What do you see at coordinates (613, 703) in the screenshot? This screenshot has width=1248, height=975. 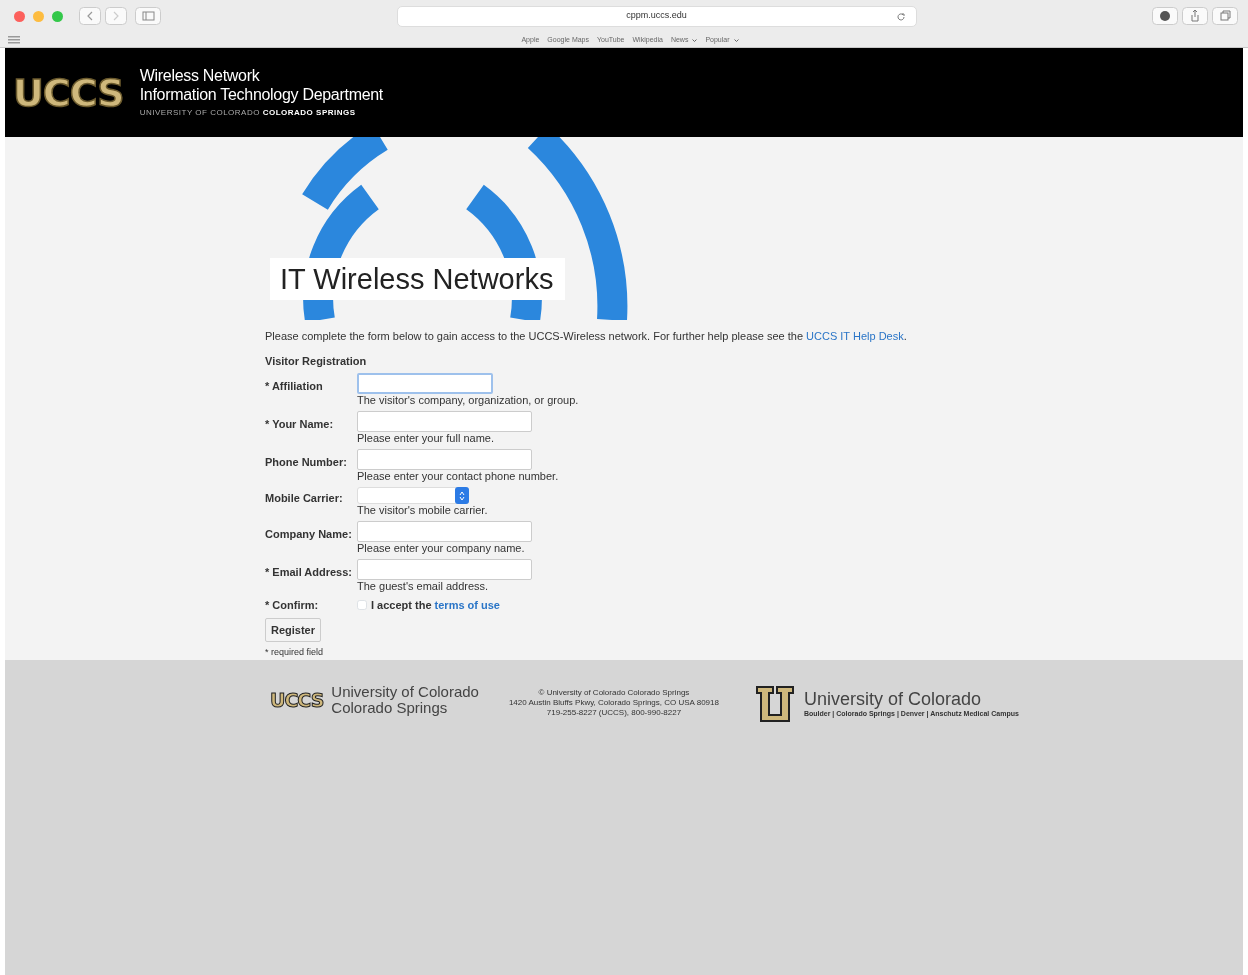 I see `address-line: 1420 Austin Bluffs Pkwy, Colorado Springs, CO USA 80918` at bounding box center [613, 703].